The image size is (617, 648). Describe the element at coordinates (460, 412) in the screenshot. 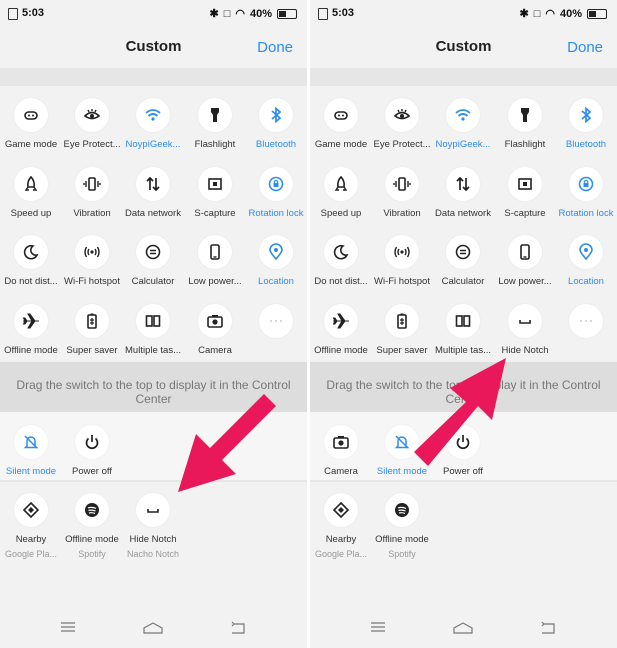

I see `annotation-arrow-up-right` at that location.